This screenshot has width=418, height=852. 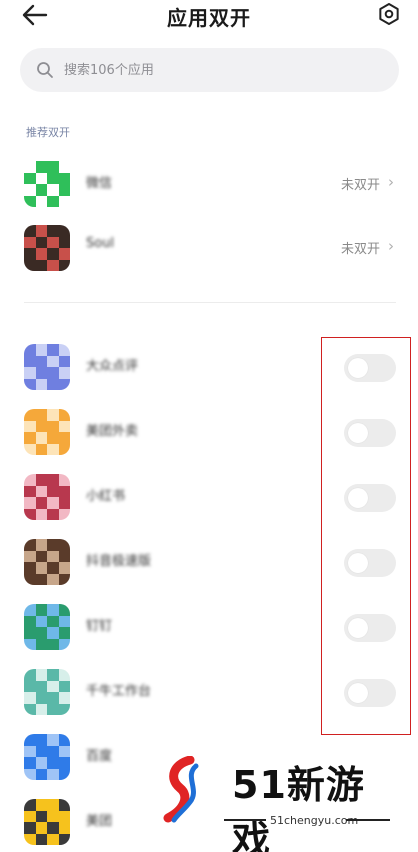 I want to click on app-name: 小红书, so click(x=106, y=496).